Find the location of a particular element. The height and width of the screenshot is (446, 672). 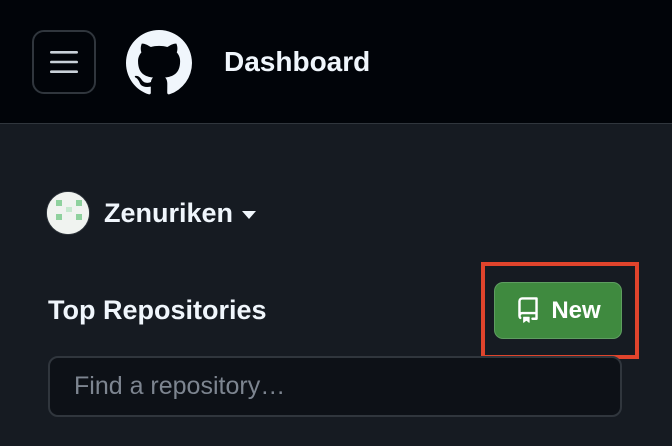

github-octocat-icon is located at coordinates (159, 62).